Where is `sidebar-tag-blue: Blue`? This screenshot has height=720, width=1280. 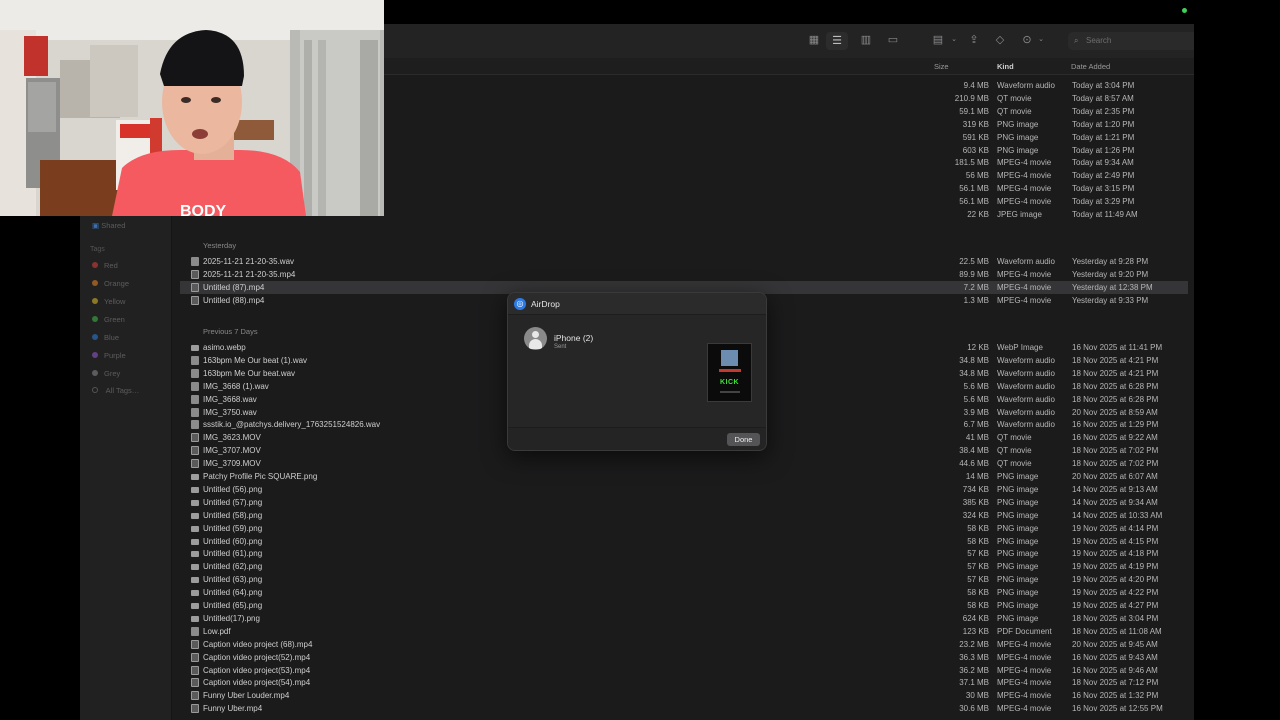
sidebar-tag-blue: Blue is located at coordinates (105, 338).